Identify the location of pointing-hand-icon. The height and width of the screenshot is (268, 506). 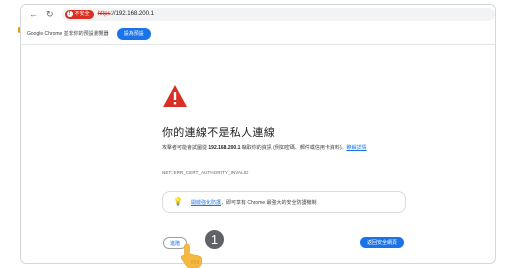
(191, 255).